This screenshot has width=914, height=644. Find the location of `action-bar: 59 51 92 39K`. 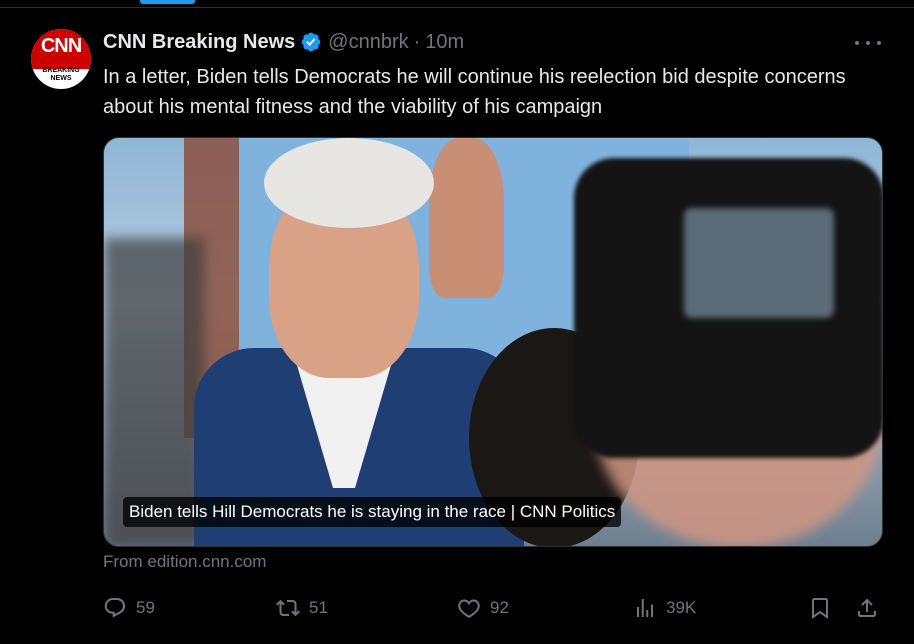

action-bar: 59 51 92 39K is located at coordinates (493, 608).